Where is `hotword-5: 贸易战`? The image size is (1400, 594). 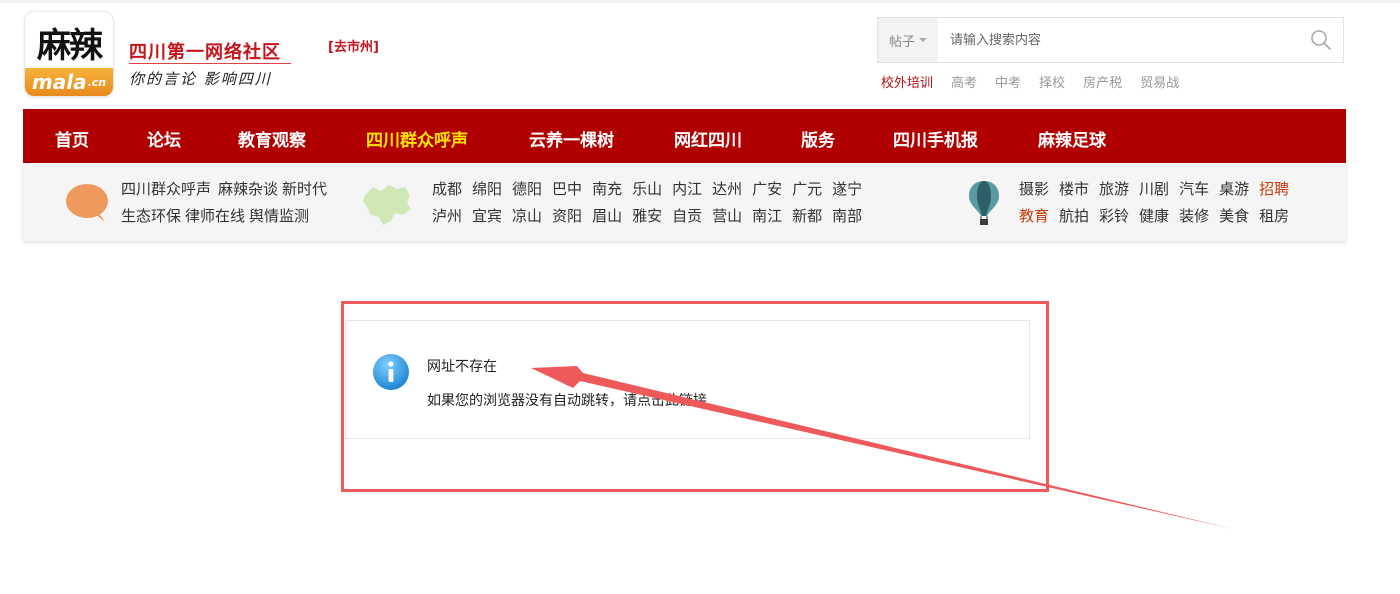 hotword-5: 贸易战 is located at coordinates (1159, 81).